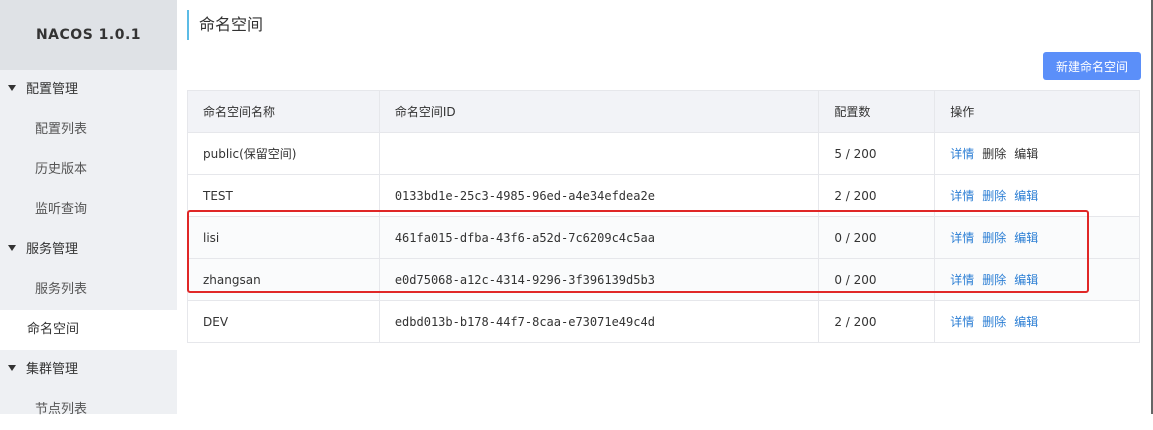 The height and width of the screenshot is (430, 1153). What do you see at coordinates (599, 279) in the screenshot?
I see `namespace-id: e0d75068-a12c-4314-9296-3f396139d5b3` at bounding box center [599, 279].